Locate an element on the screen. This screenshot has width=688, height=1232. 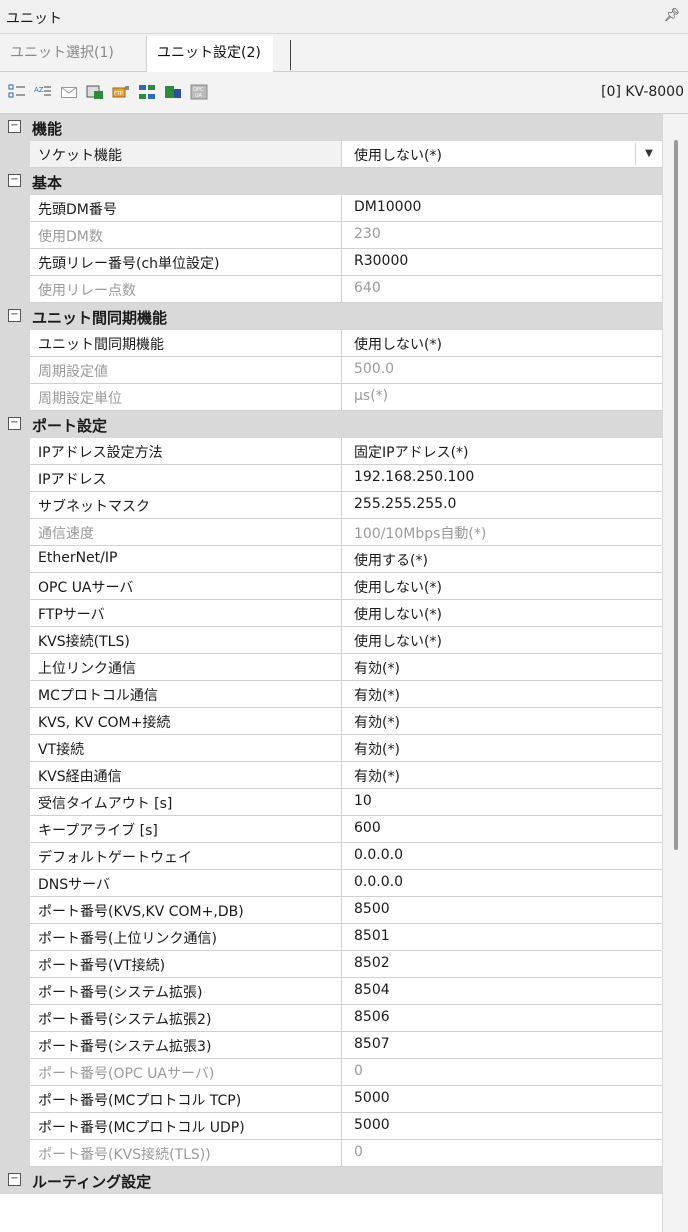
property-row: ポート番号(上位リンク通信) 8501 is located at coordinates (331, 937).